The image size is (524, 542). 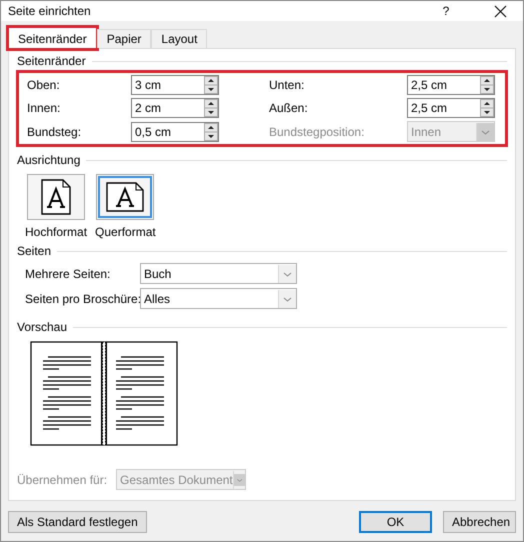 I want to click on field-label: Bundstegposition:, so click(x=317, y=131).